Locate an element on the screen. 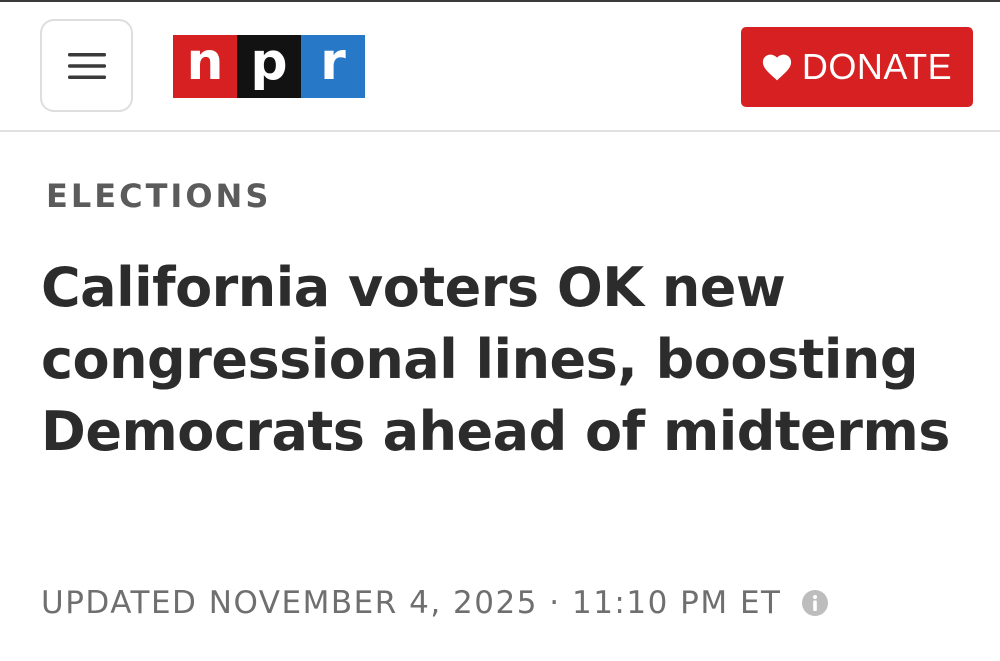 The width and height of the screenshot is (1000, 661). hamburger-menu-icon is located at coordinates (86, 65).